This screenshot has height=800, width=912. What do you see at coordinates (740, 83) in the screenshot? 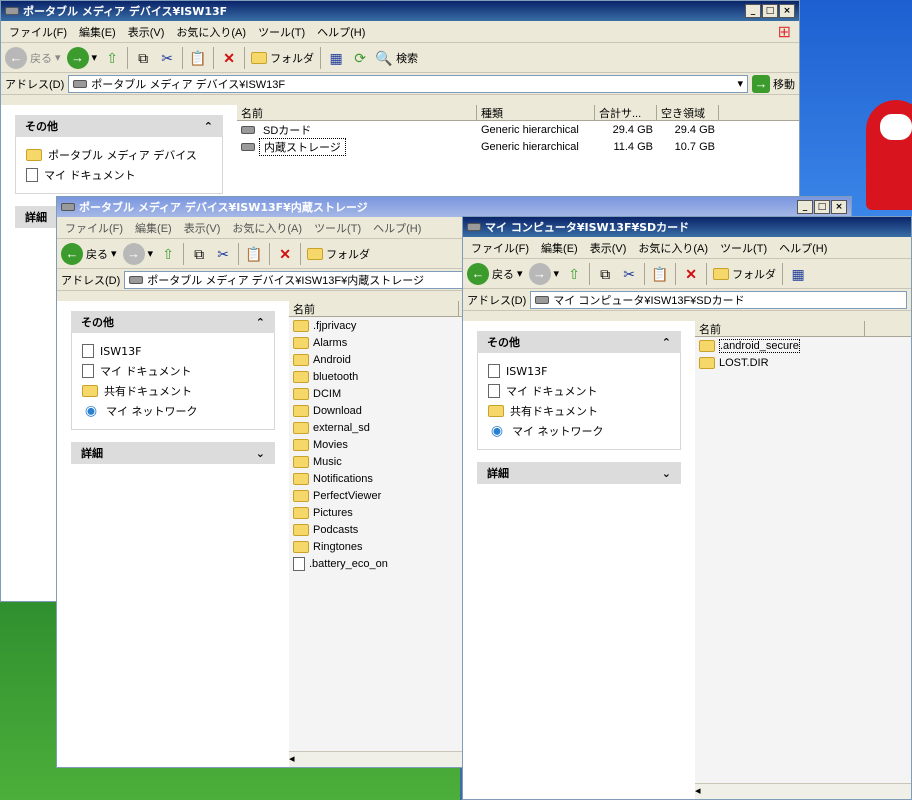
I see `dropdown-icon: ▾` at bounding box center [740, 83].